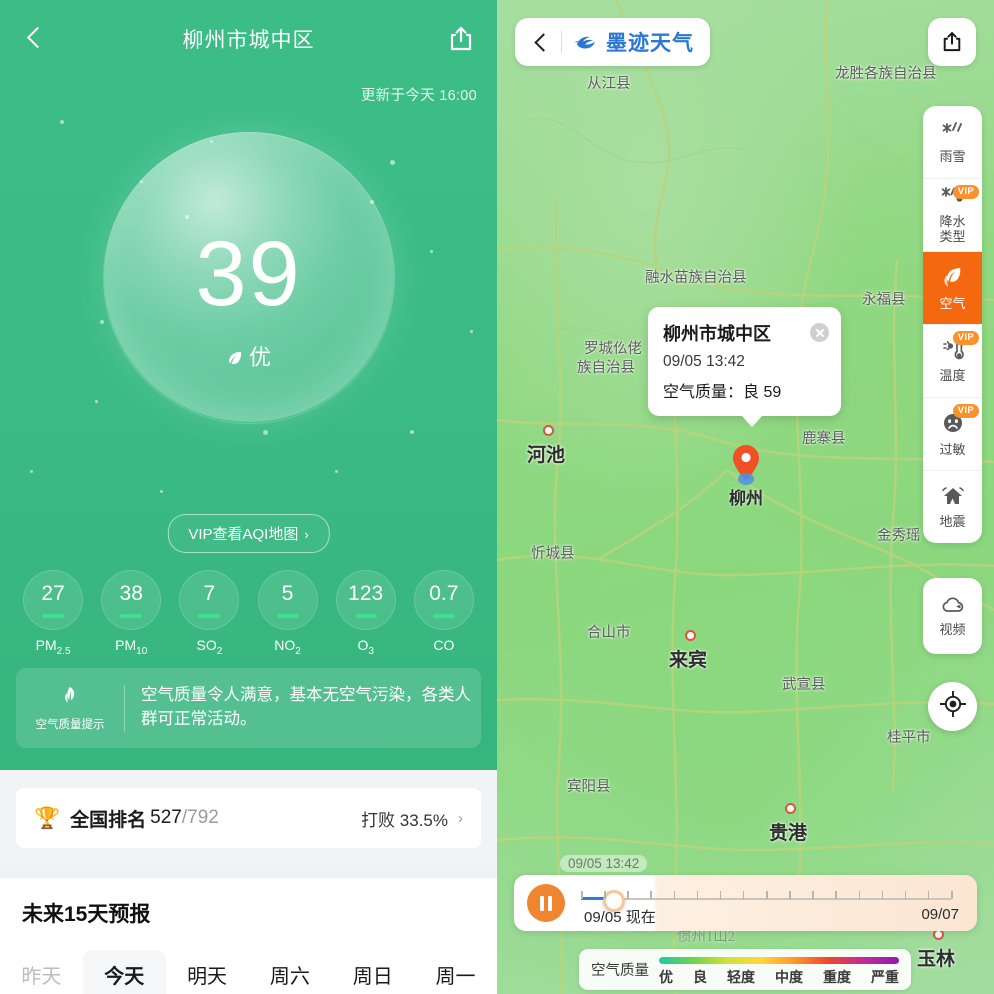  Describe the element at coordinates (53, 647) in the screenshot. I see `pollutant-name: PM2.5` at that location.